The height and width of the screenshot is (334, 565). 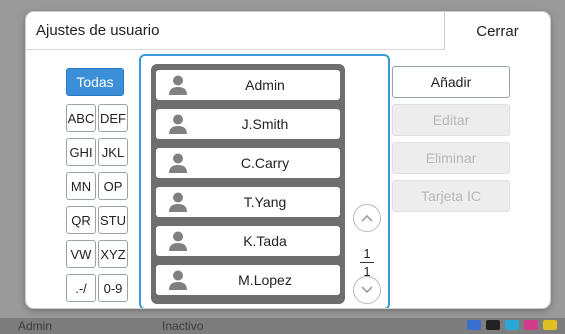 I want to click on filter-abc-button: ABC, so click(x=81, y=118).